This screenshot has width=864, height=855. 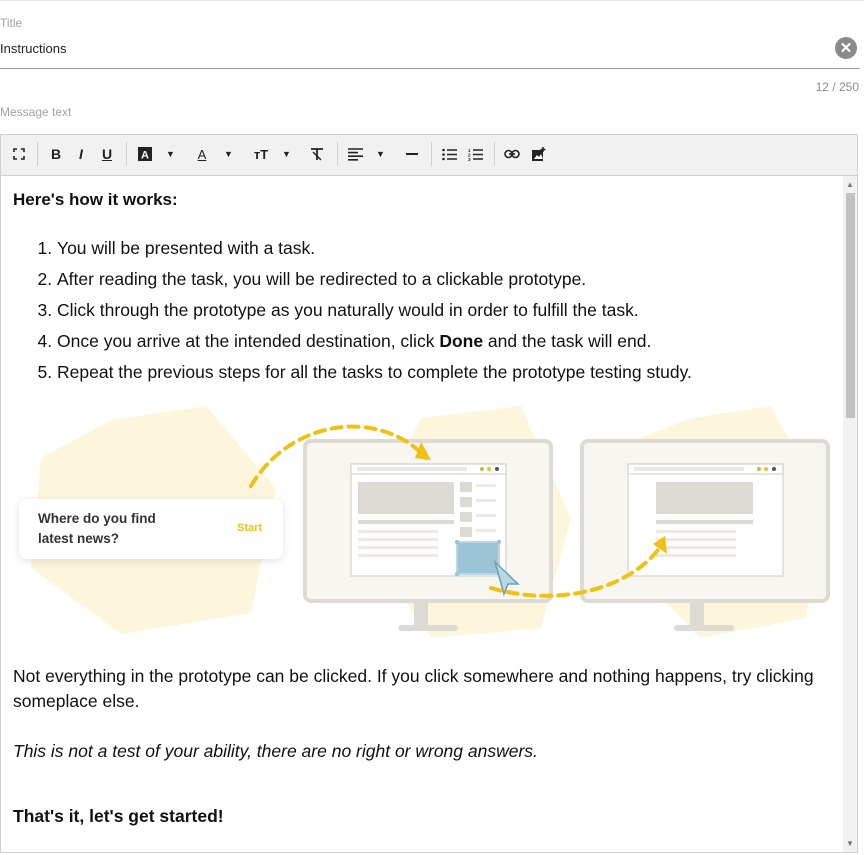 What do you see at coordinates (429, 155) in the screenshot?
I see `editor-toolbar: B I U A ▼ A ▼ тT ▼ ▼ 123` at bounding box center [429, 155].